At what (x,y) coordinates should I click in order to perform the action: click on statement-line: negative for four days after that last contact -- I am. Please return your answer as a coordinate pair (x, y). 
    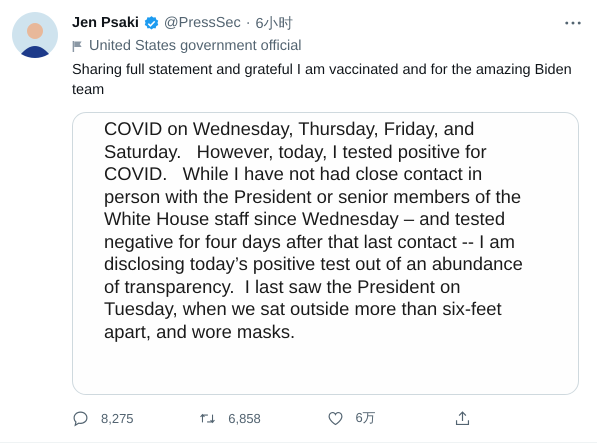
    Looking at the image, I should click on (310, 241).